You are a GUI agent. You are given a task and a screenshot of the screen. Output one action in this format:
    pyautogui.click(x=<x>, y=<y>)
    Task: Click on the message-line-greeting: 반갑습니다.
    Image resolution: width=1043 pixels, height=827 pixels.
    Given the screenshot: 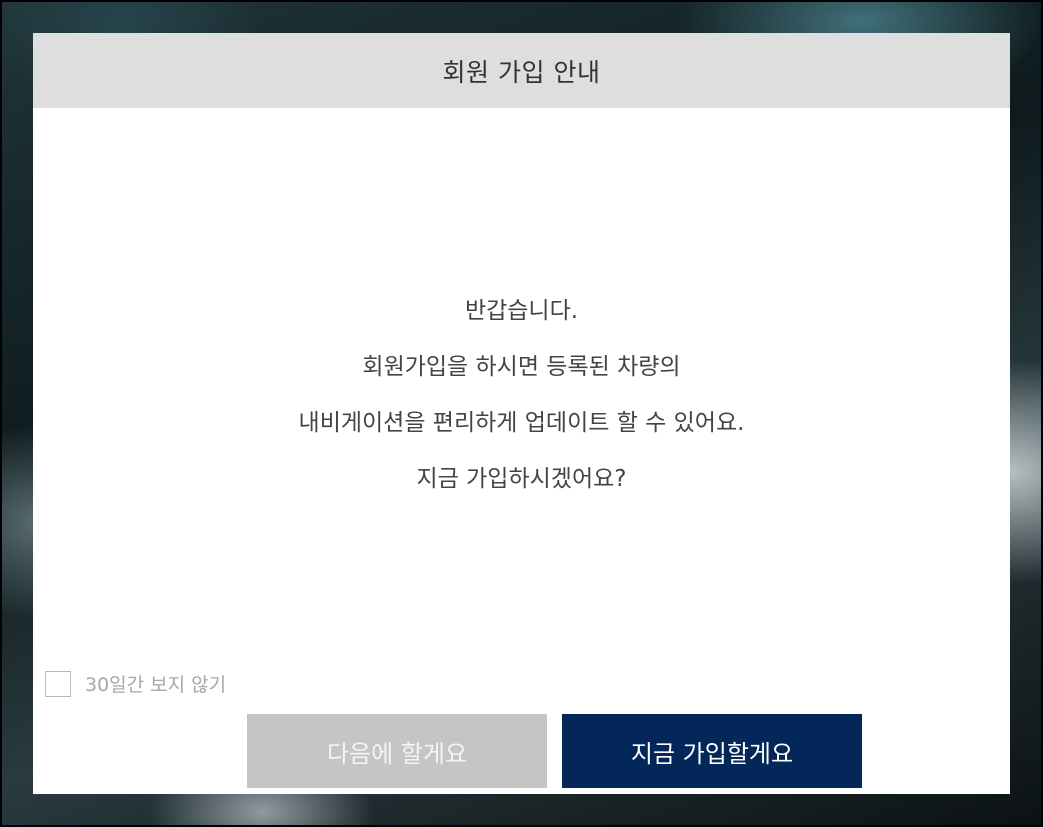 What is the action you would take?
    pyautogui.click(x=521, y=311)
    